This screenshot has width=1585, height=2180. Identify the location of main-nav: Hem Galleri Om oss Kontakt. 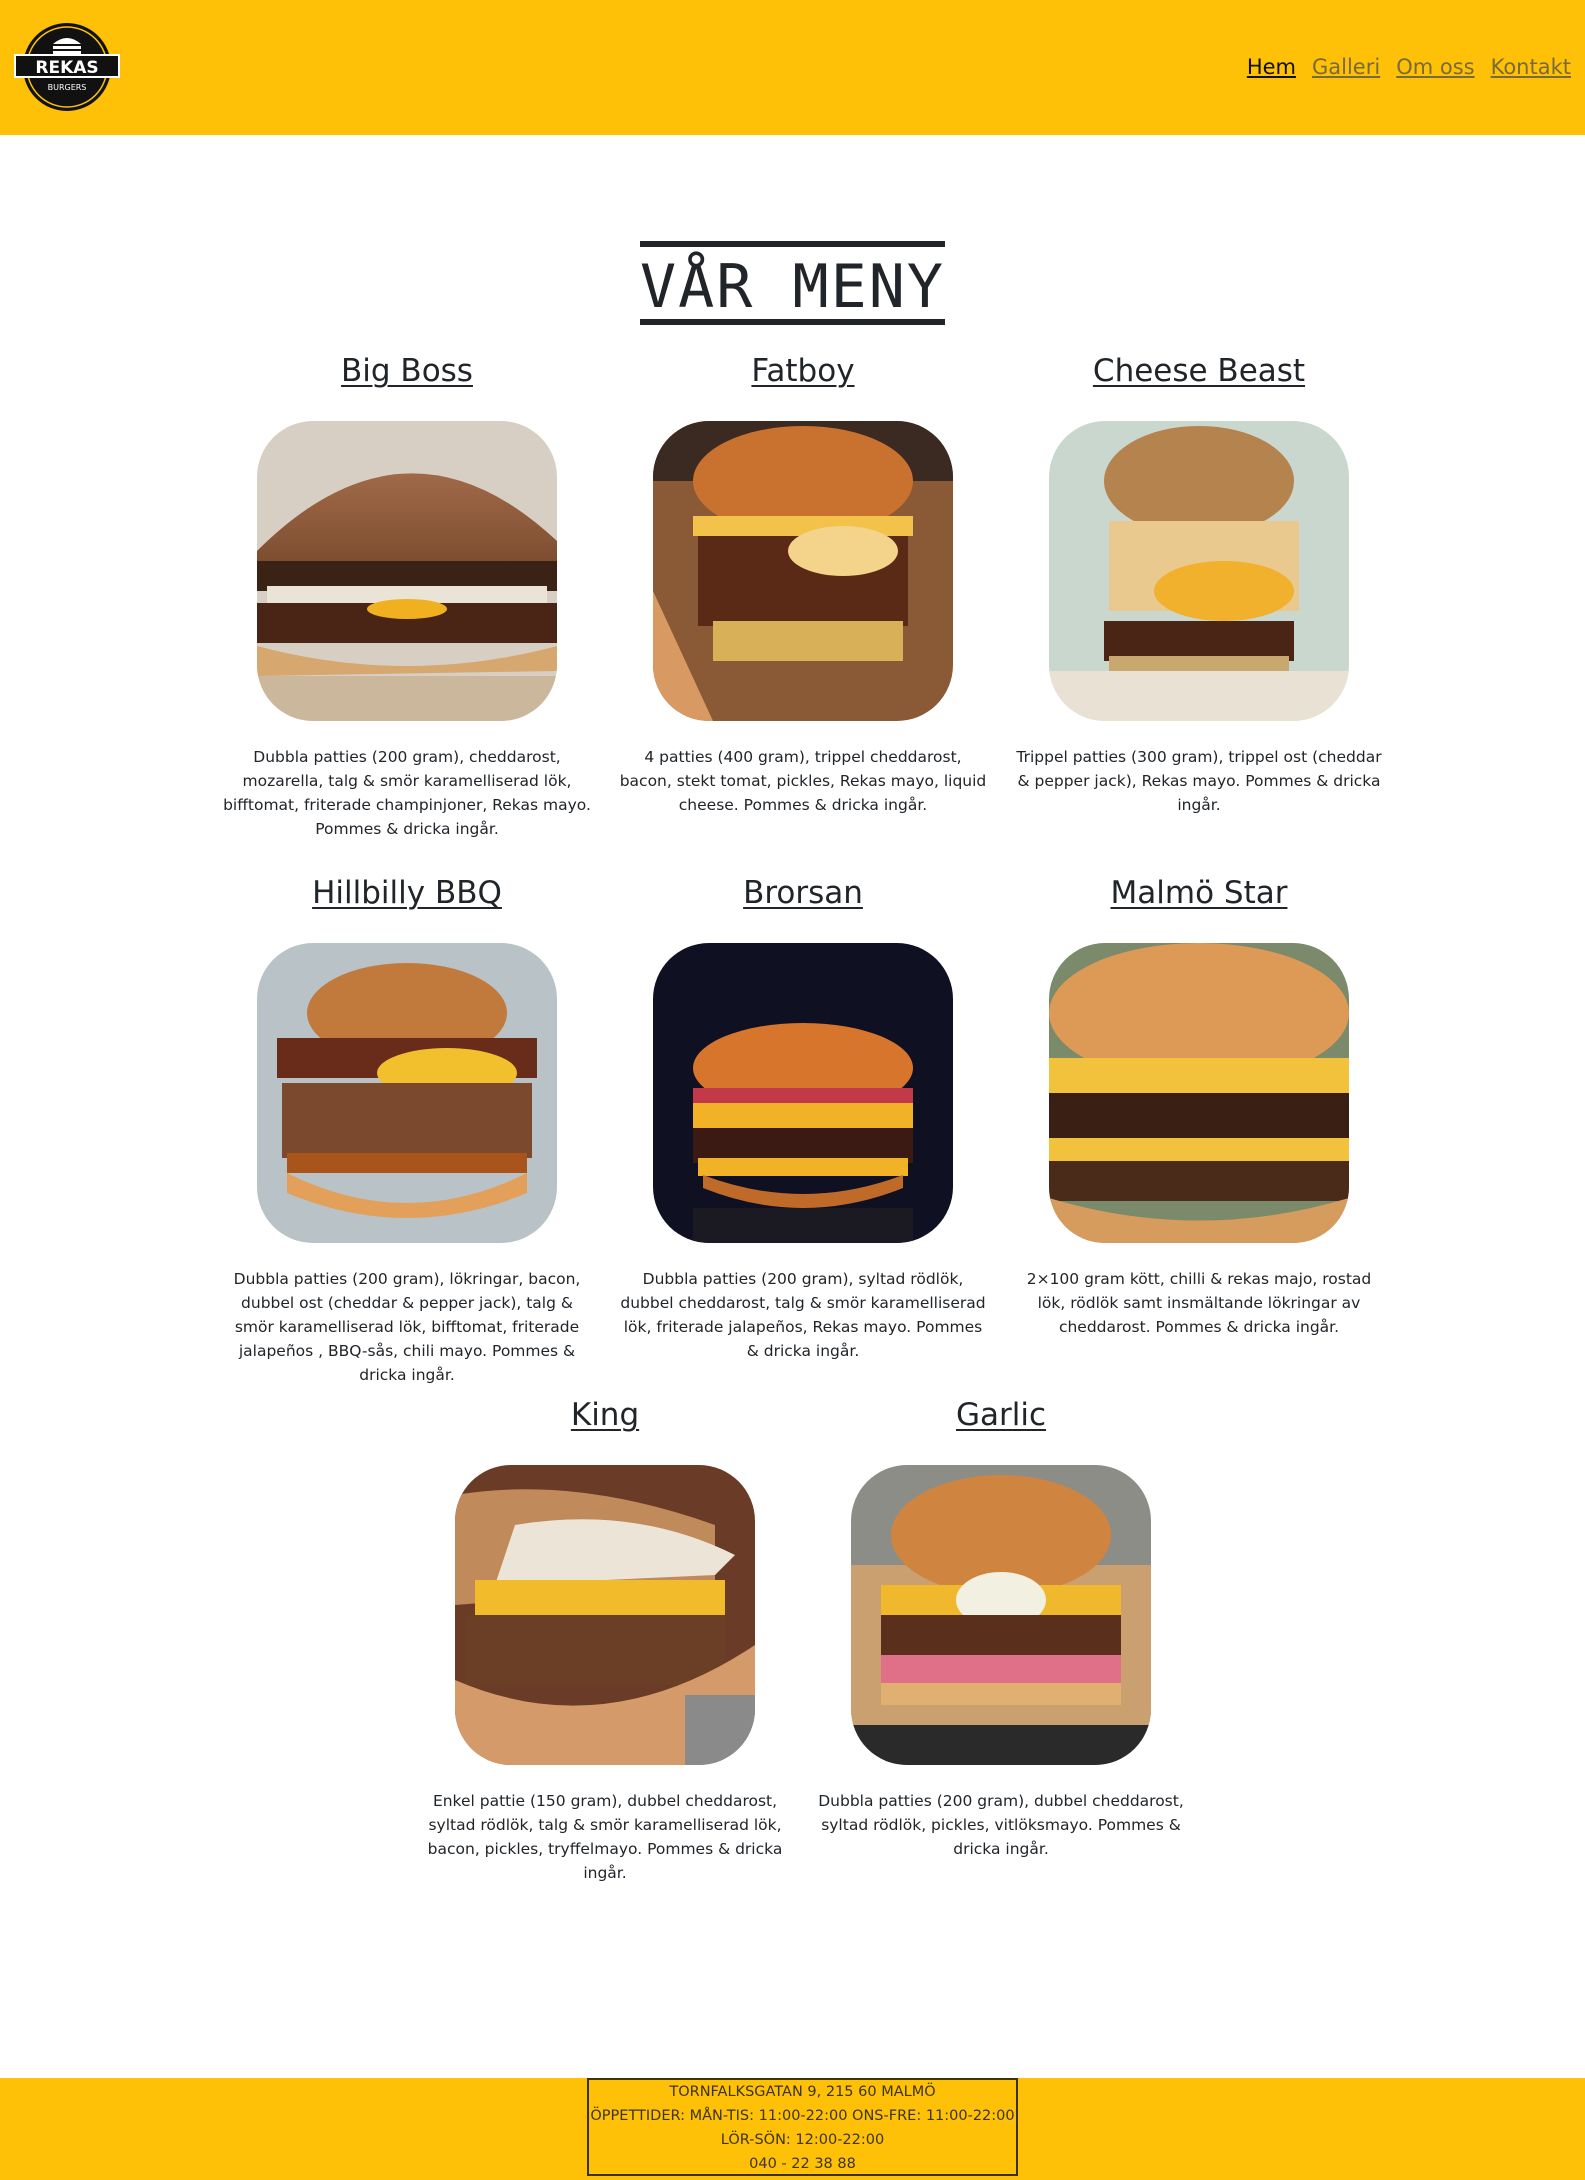
(1409, 67).